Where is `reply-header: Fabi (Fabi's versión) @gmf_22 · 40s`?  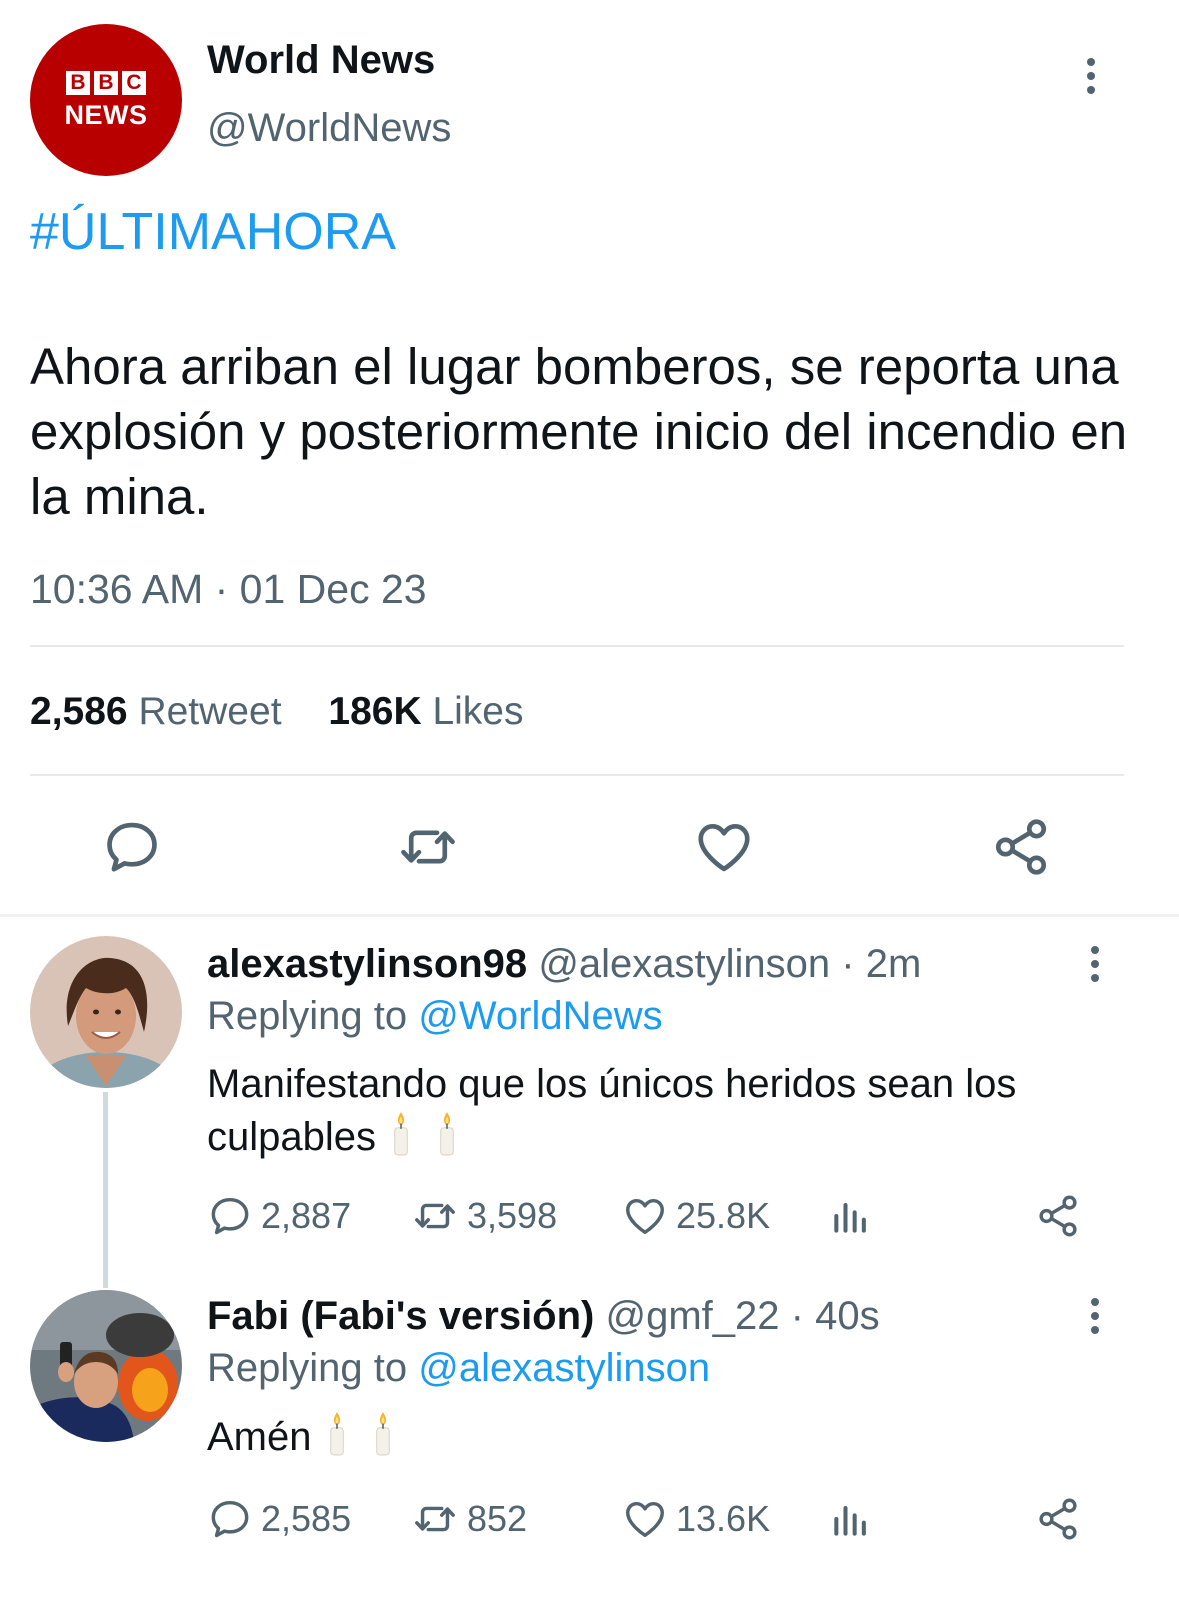
reply-header: Fabi (Fabi's versión) @gmf_22 · 40s is located at coordinates (543, 1316).